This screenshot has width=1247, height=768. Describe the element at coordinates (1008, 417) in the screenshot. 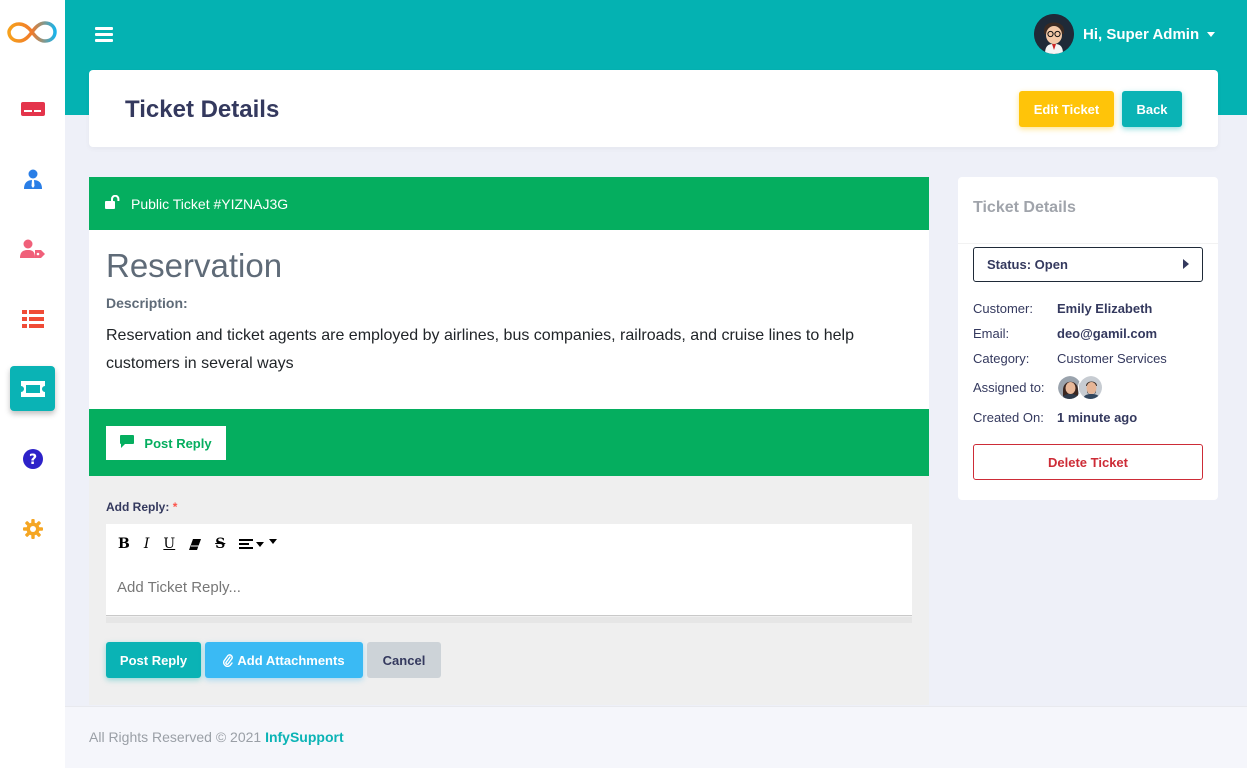

I see `created-key: Created On:` at that location.